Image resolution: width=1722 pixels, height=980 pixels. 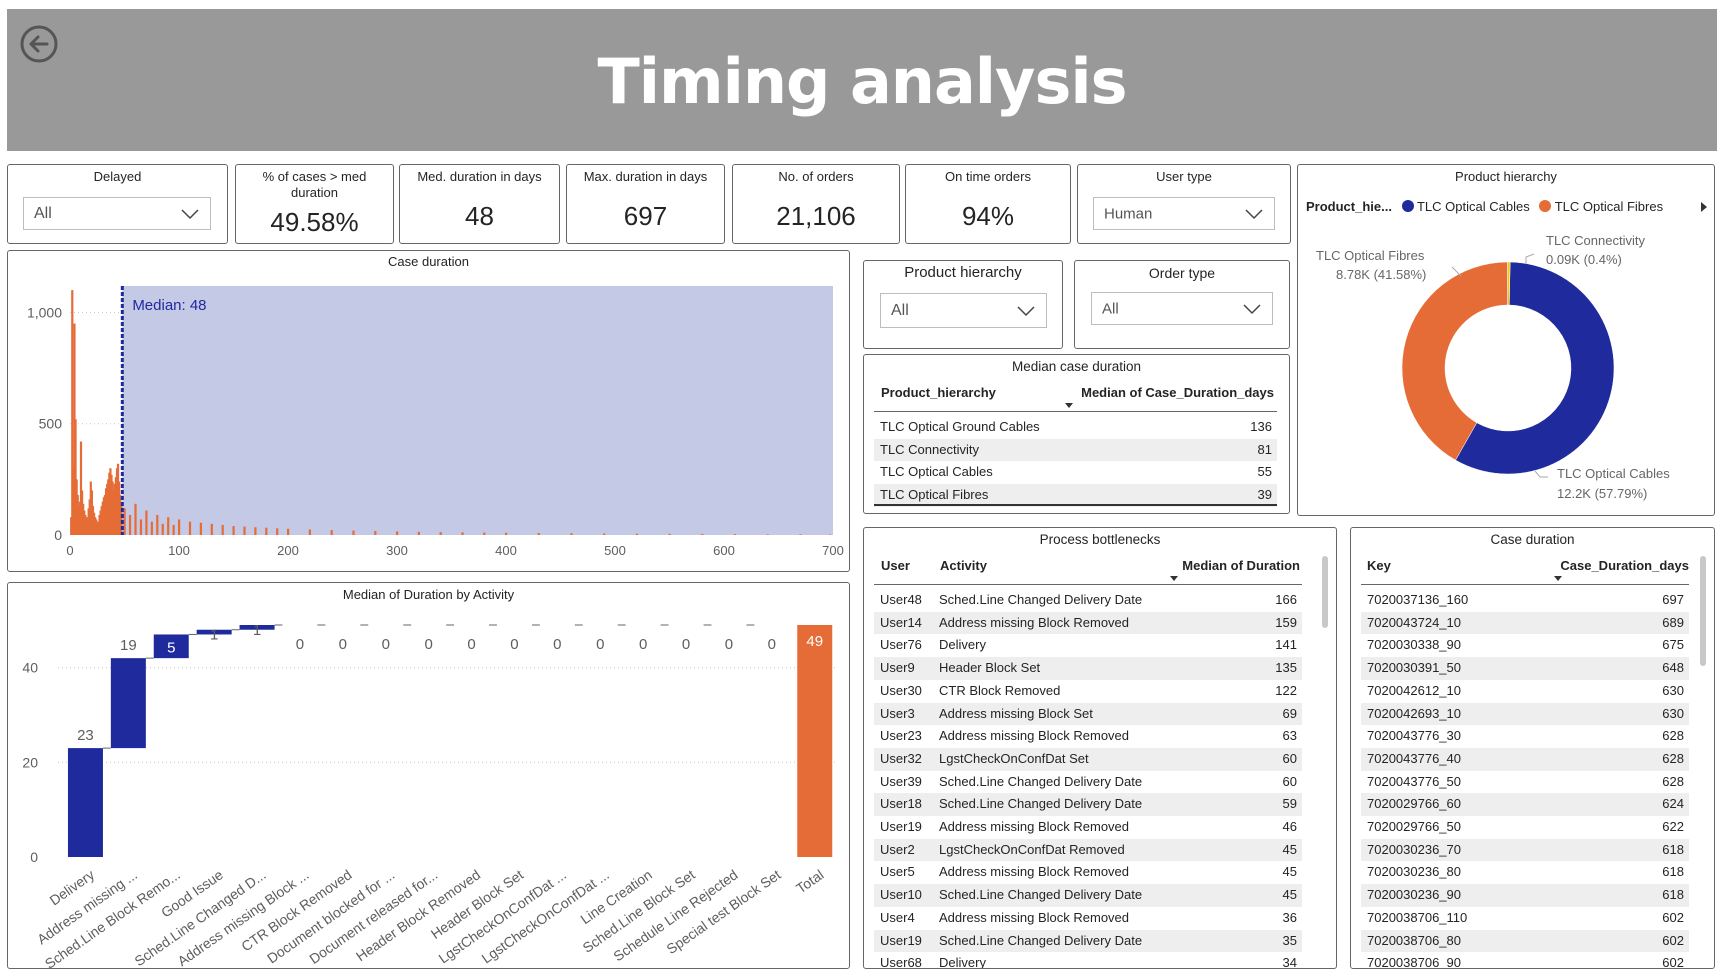 I want to click on col-header-activity: Activity, so click(x=963, y=565).